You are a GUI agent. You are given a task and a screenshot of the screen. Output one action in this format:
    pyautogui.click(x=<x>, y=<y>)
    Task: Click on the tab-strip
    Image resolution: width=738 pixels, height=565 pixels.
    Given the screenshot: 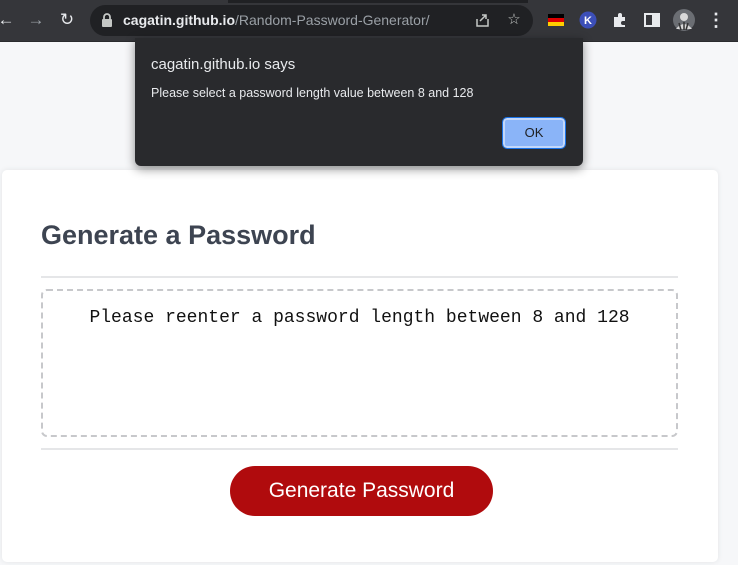 What is the action you would take?
    pyautogui.click(x=378, y=1)
    